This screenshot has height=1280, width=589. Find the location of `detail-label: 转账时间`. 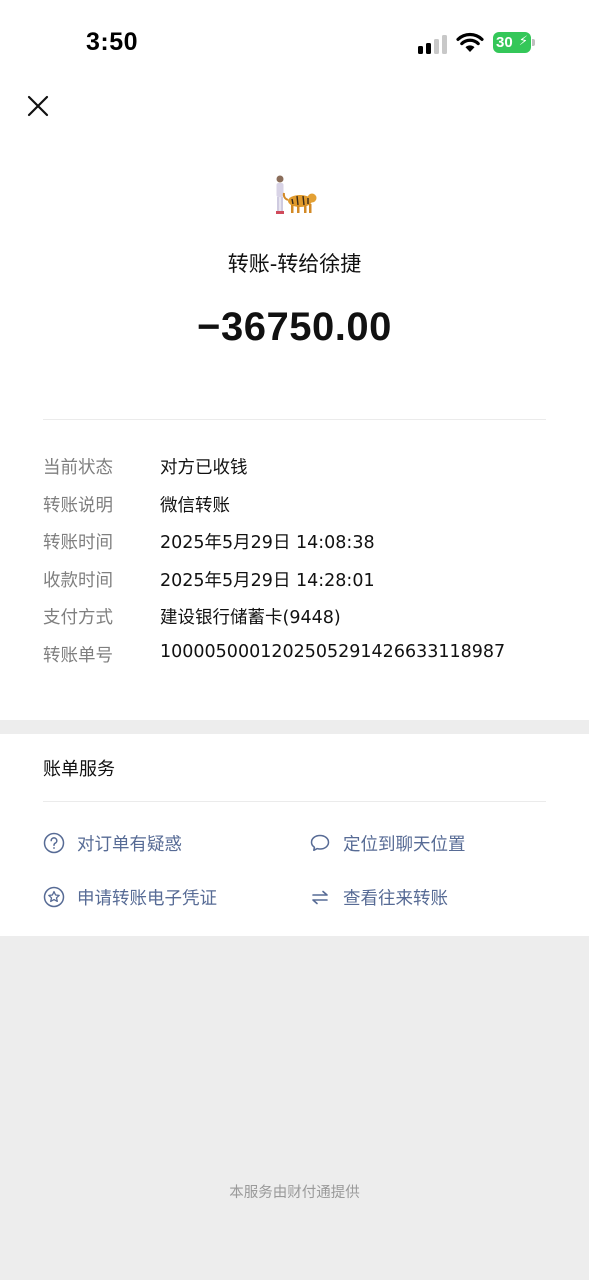

detail-label: 转账时间 is located at coordinates (78, 543).